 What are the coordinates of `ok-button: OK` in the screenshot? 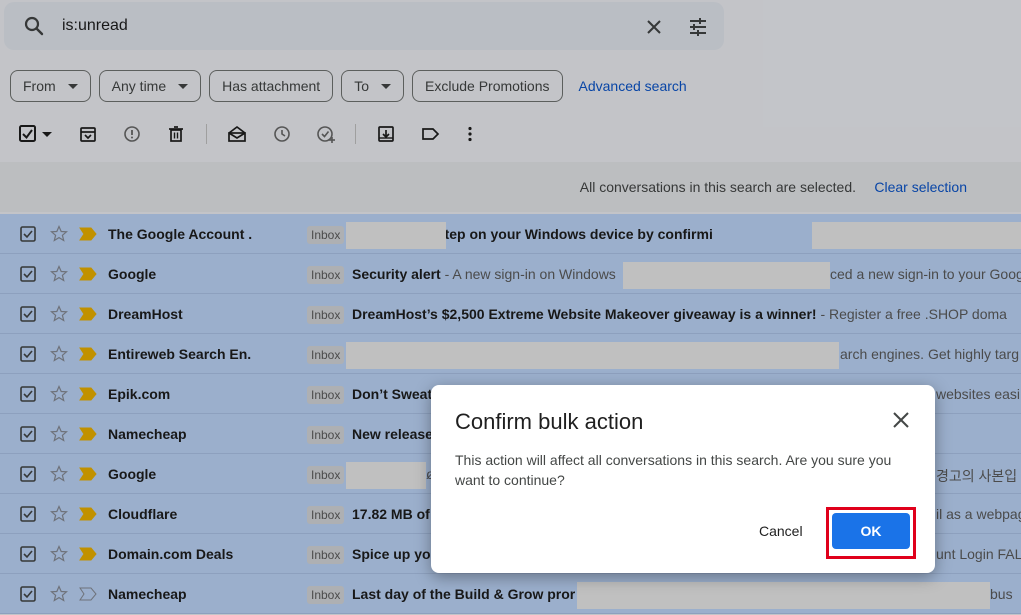 It's located at (871, 531).